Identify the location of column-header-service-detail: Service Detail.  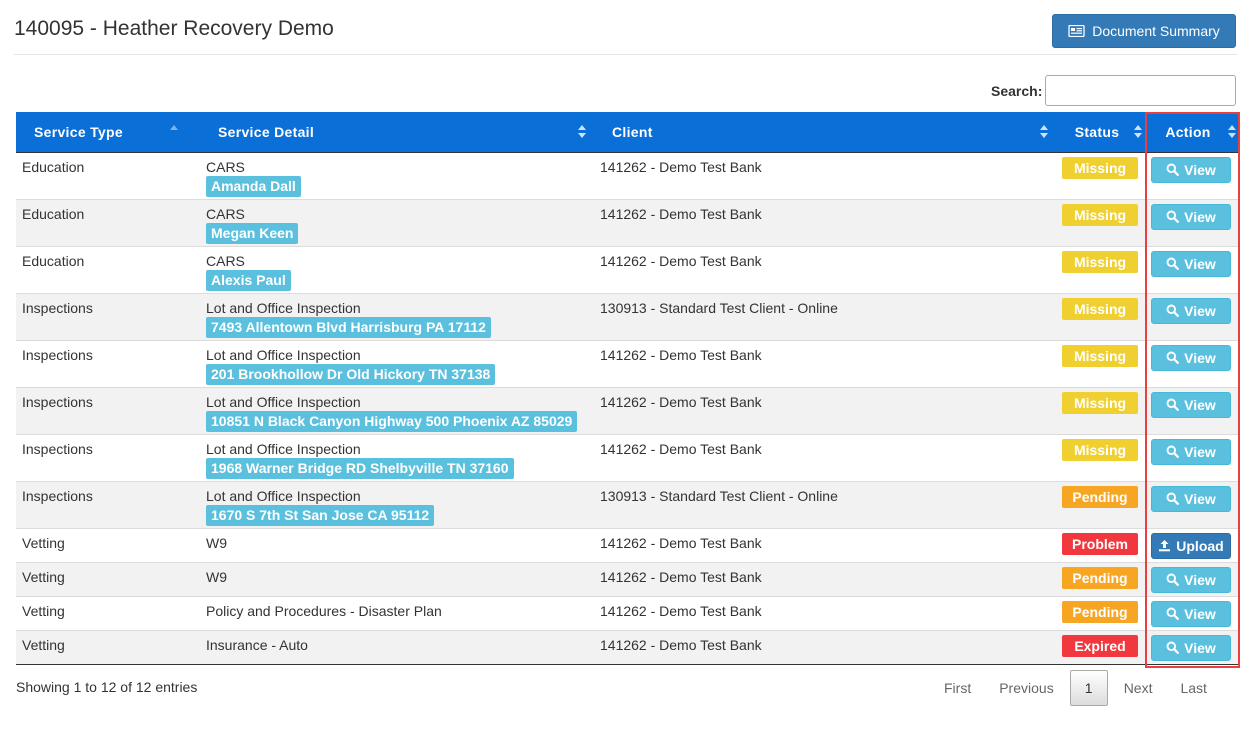
(397, 132).